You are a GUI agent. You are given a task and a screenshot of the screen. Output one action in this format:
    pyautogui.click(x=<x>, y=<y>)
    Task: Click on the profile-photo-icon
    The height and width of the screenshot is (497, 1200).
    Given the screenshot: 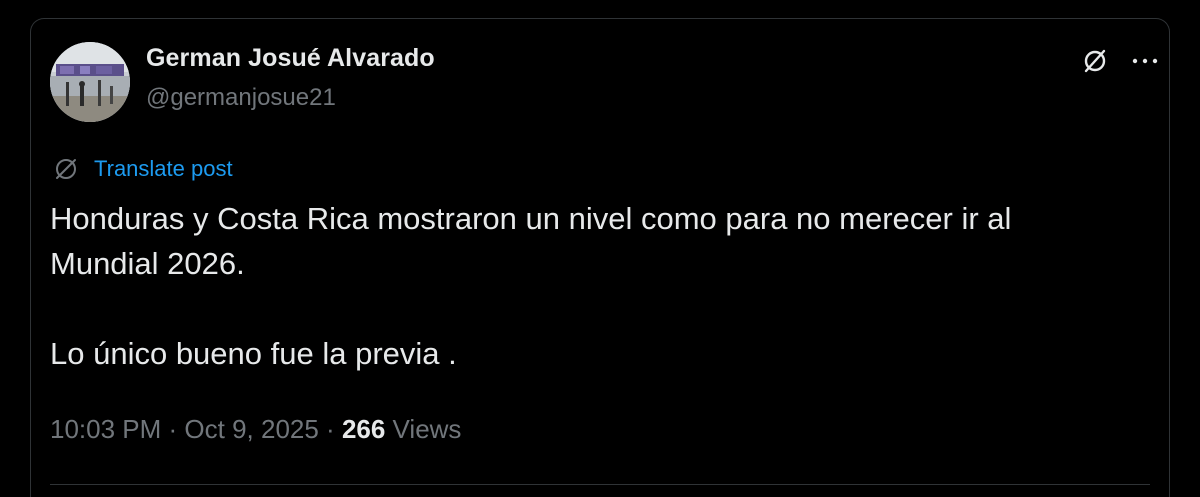 What is the action you would take?
    pyautogui.click(x=90, y=82)
    